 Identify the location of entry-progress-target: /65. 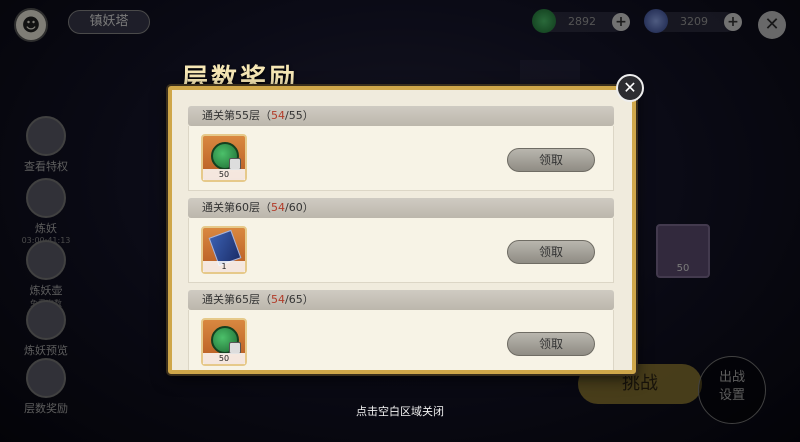
(294, 299).